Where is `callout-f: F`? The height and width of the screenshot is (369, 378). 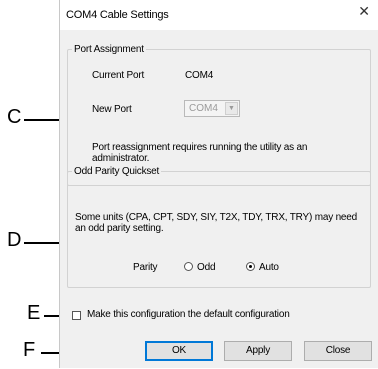
callout-f: F is located at coordinates (29, 350).